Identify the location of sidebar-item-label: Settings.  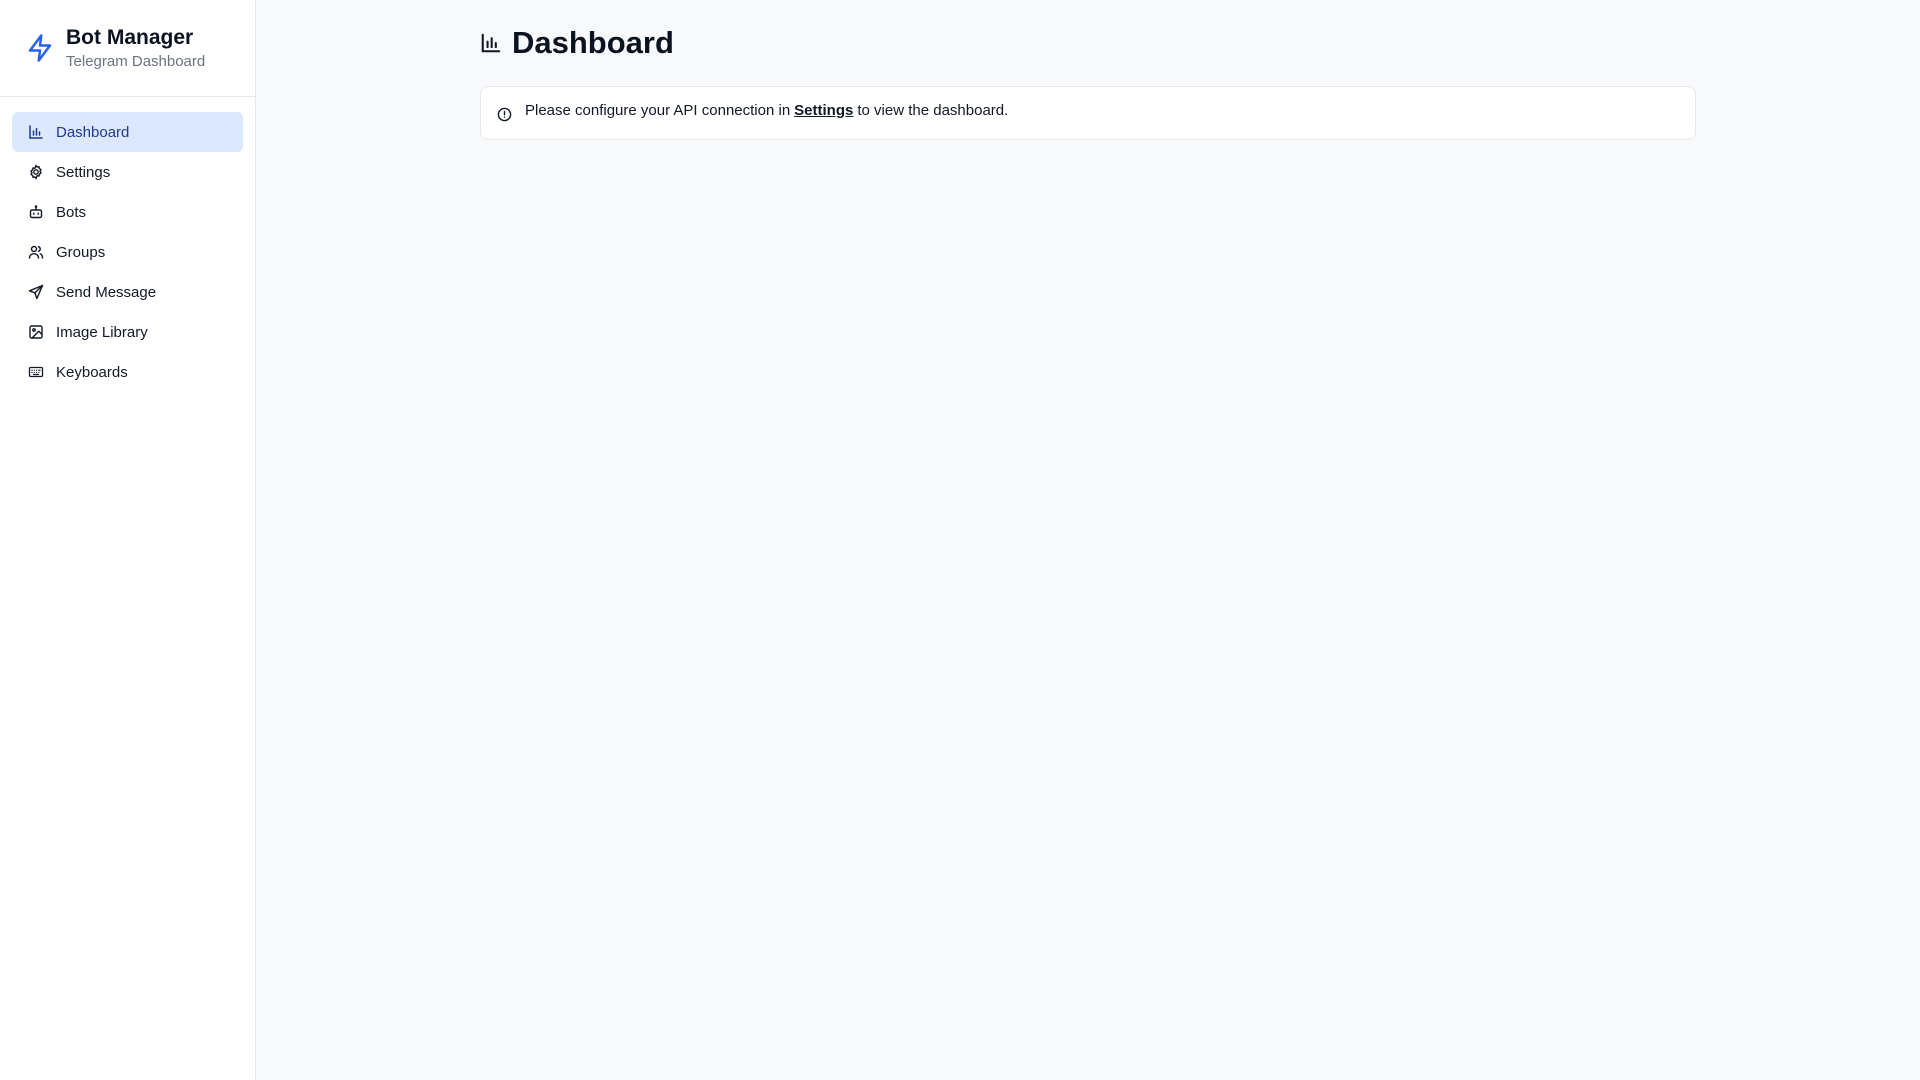
(83, 172).